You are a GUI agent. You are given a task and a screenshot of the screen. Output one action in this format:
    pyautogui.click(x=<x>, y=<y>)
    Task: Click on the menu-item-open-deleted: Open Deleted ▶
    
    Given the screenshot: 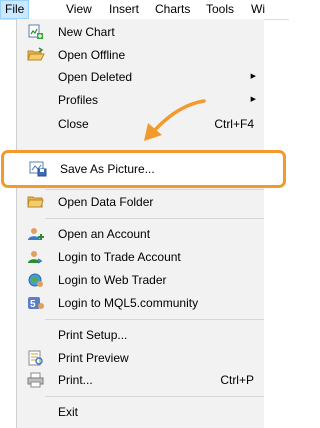 What is the action you would take?
    pyautogui.click(x=140, y=77)
    